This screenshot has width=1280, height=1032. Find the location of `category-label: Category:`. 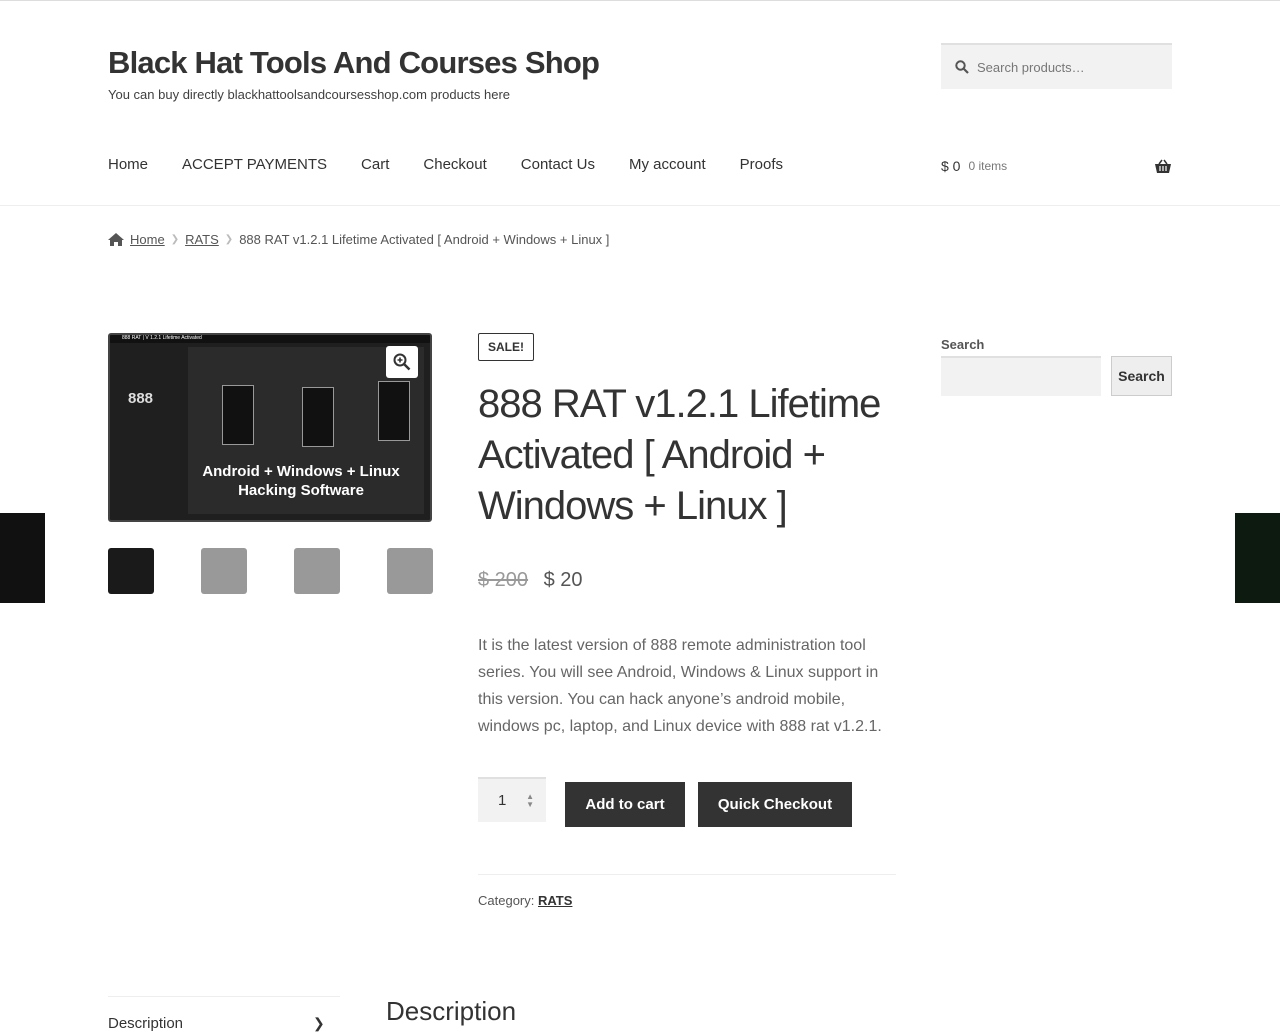

category-label: Category: is located at coordinates (506, 900).